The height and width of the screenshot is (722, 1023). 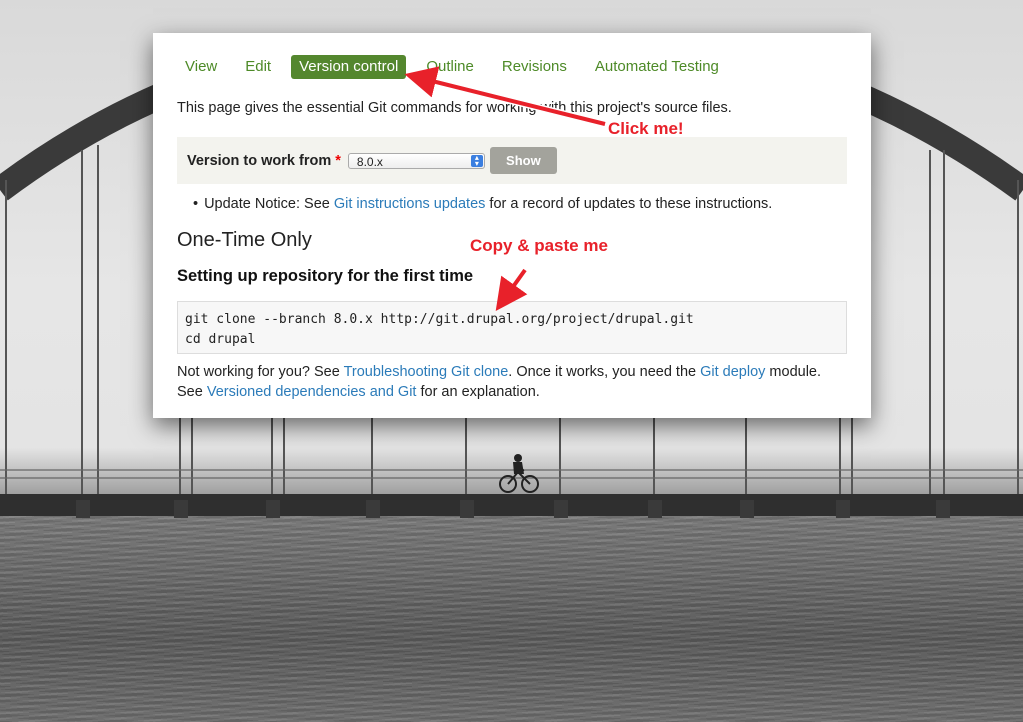 What do you see at coordinates (539, 245) in the screenshot?
I see `copy-paste-annotation: Copy & paste me` at bounding box center [539, 245].